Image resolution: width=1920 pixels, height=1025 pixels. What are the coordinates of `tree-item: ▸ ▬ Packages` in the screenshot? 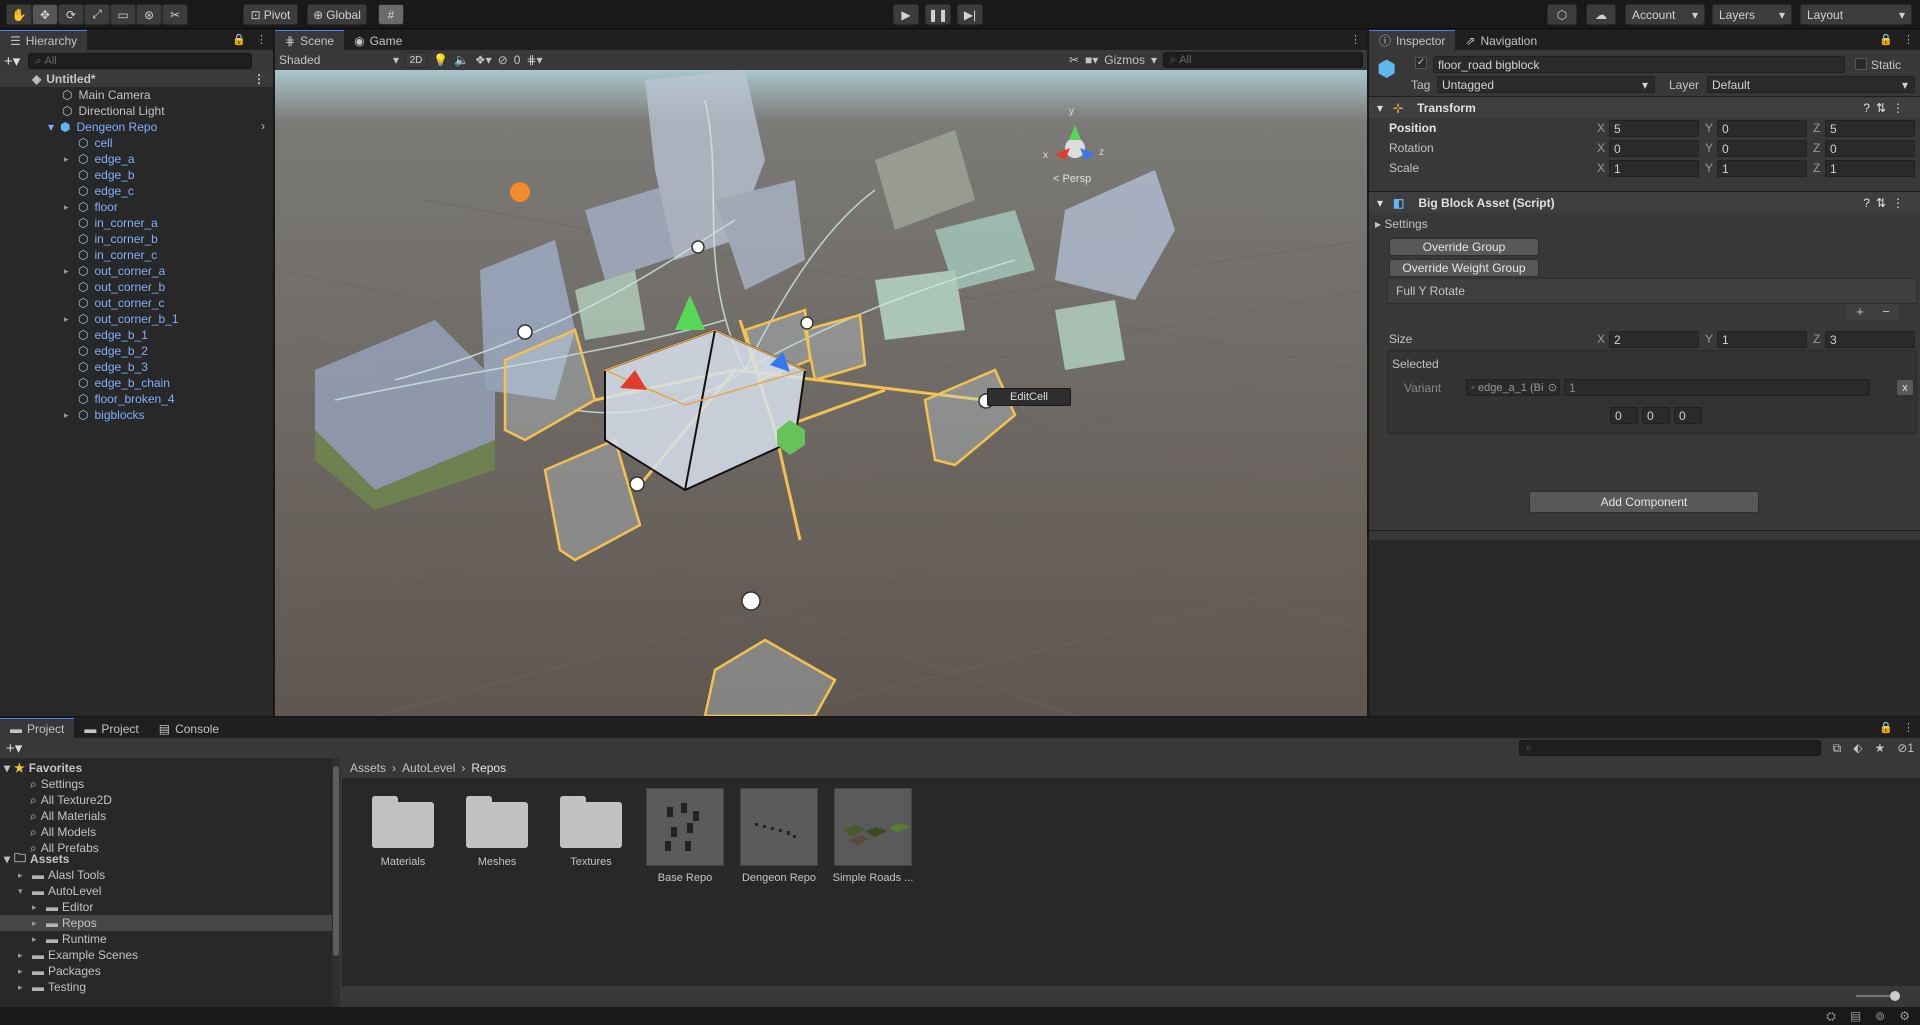 It's located at (166, 971).